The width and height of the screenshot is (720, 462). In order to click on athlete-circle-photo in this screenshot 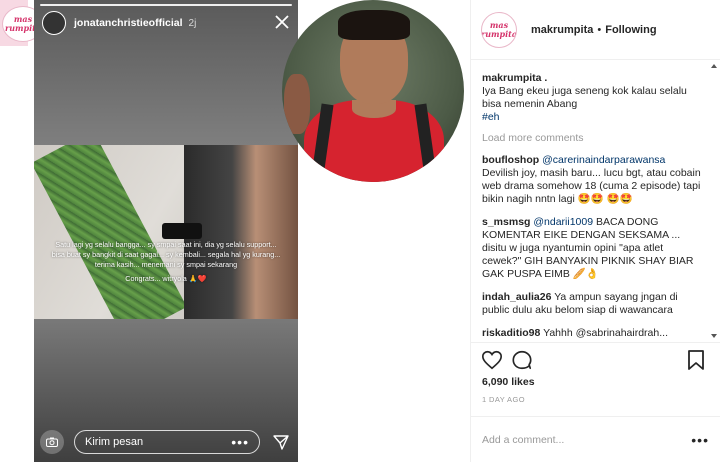, I will do `click(373, 91)`.